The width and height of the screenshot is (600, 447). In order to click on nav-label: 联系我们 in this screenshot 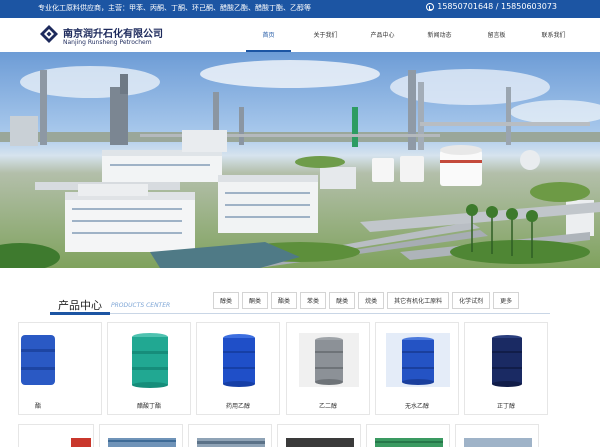, I will do `click(553, 35)`.